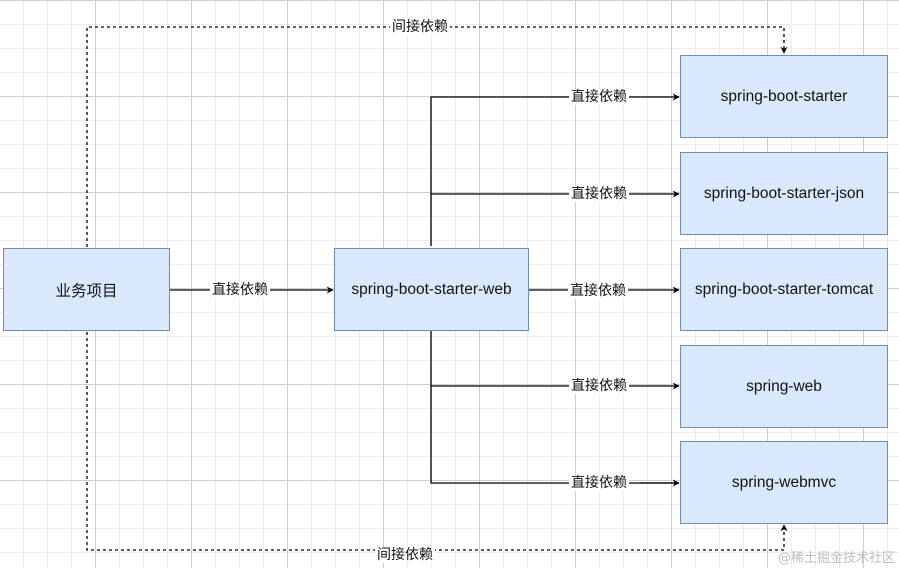  What do you see at coordinates (405, 555) in the screenshot?
I see `edge-label-indirect-bottom: 间接依赖` at bounding box center [405, 555].